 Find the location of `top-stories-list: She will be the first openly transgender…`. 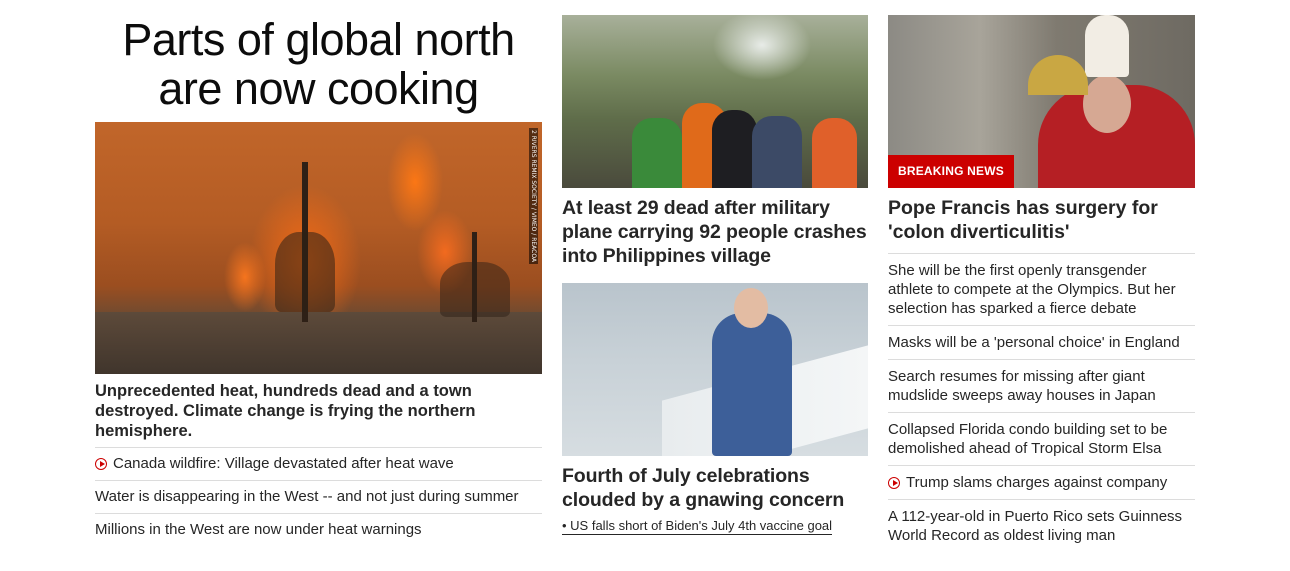

top-stories-list: She will be the first openly transgender… is located at coordinates (1041, 403).